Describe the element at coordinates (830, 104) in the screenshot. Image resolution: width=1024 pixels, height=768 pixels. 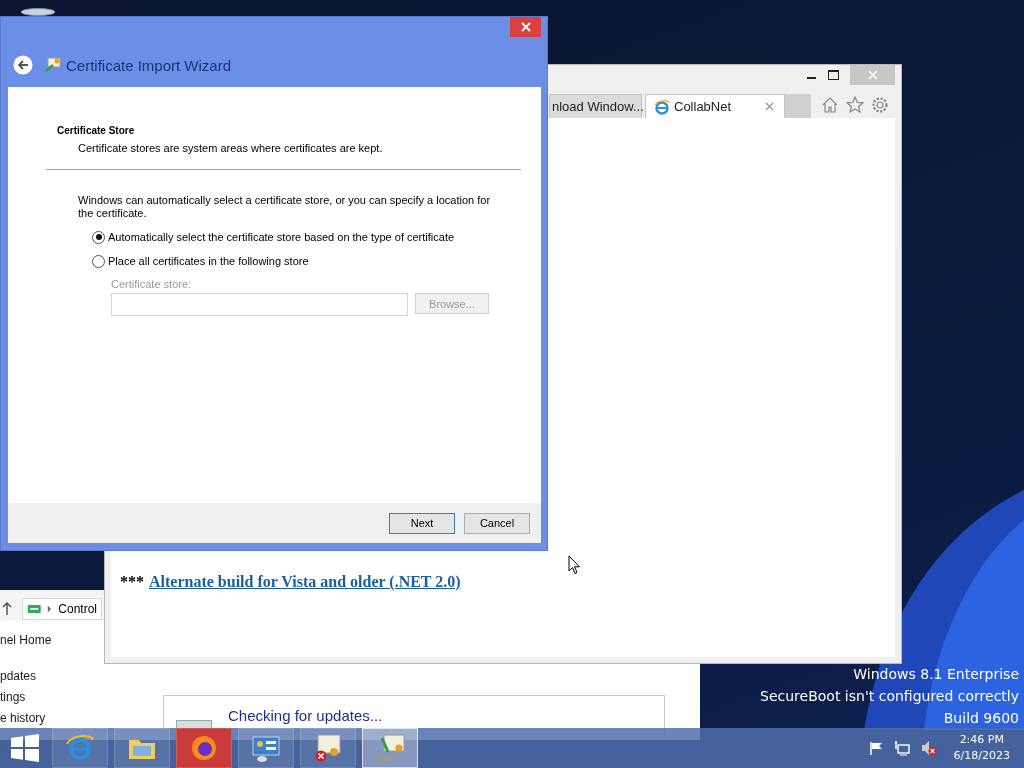
I see `home-icon` at that location.